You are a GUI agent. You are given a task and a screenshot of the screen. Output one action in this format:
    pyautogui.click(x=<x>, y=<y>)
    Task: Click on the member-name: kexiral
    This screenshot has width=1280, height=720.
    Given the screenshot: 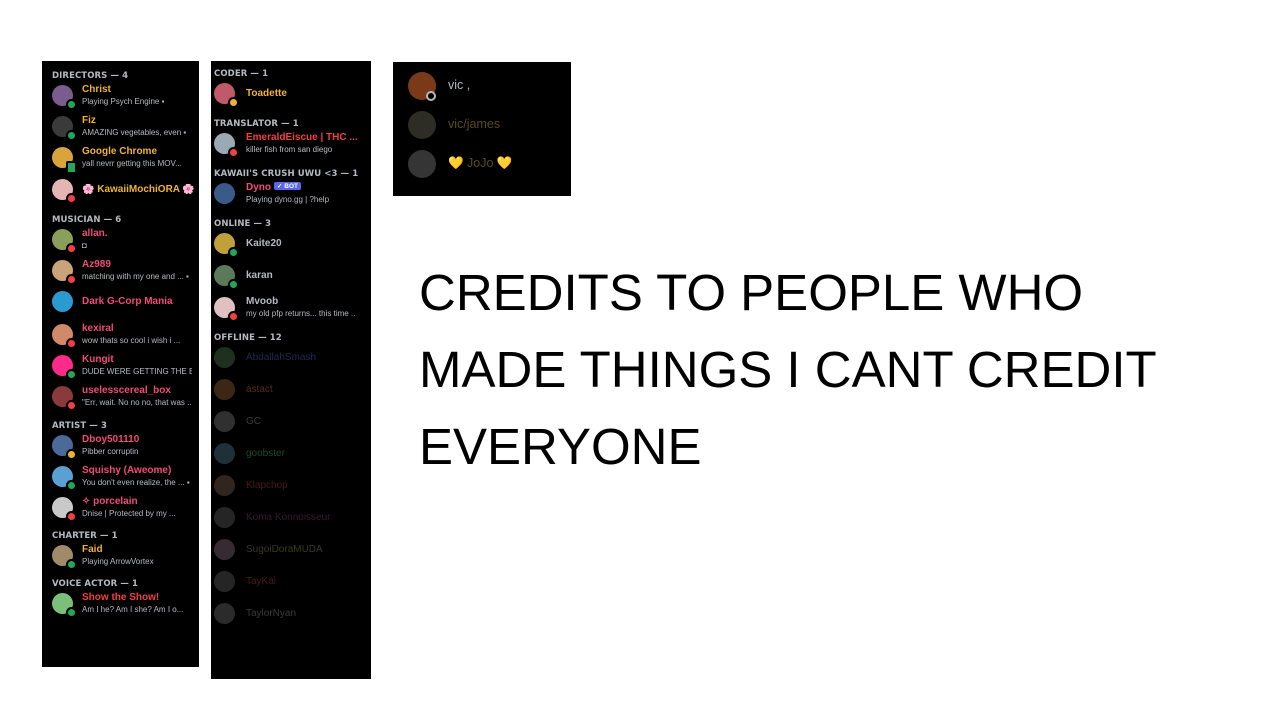 What is the action you would take?
    pyautogui.click(x=98, y=328)
    